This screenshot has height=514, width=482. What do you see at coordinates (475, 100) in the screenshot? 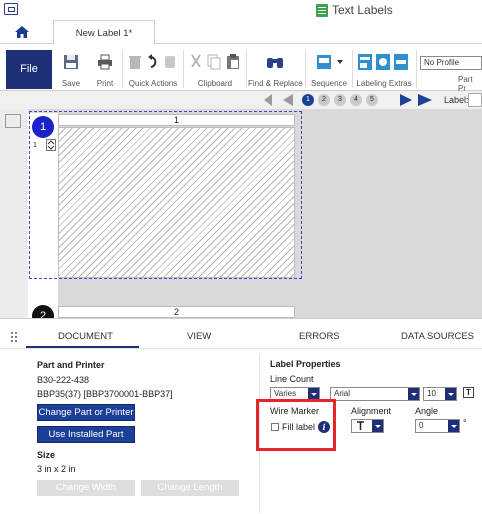
I see `label-number-input` at bounding box center [475, 100].